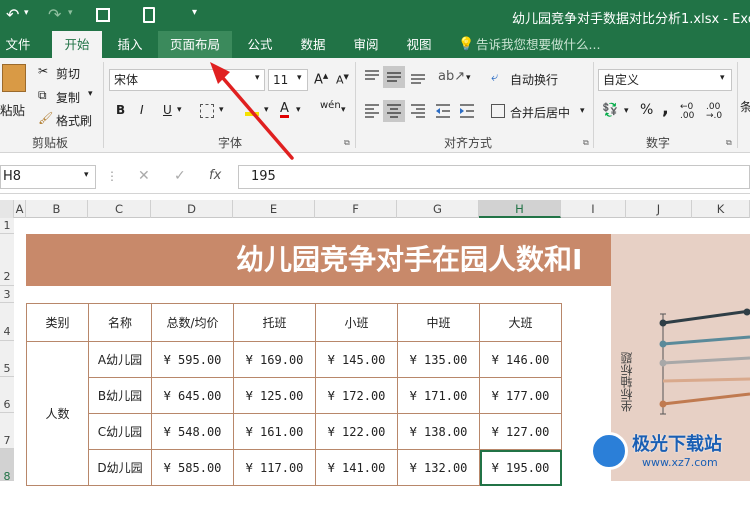  Describe the element at coordinates (418, 111) in the screenshot. I see `align-right-icon` at that location.